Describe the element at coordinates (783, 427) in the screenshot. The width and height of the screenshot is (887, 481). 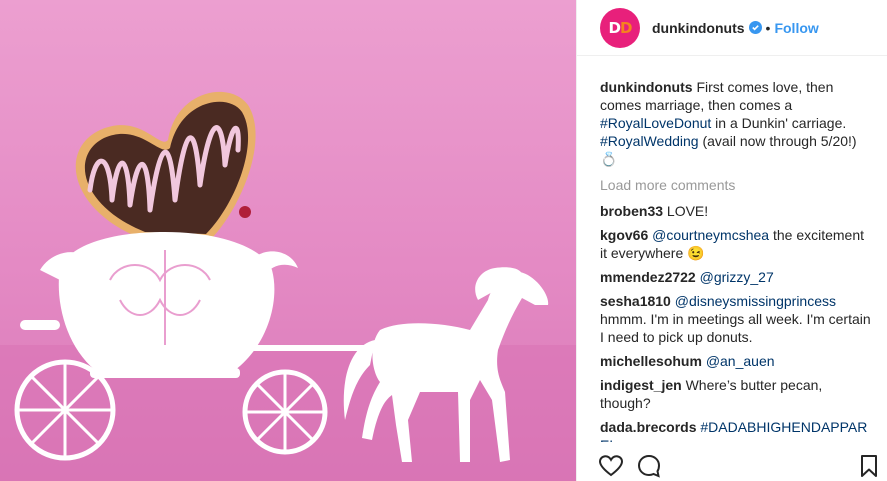
I see `comment-mention: #DADABHIGHENDAPPAR` at that location.